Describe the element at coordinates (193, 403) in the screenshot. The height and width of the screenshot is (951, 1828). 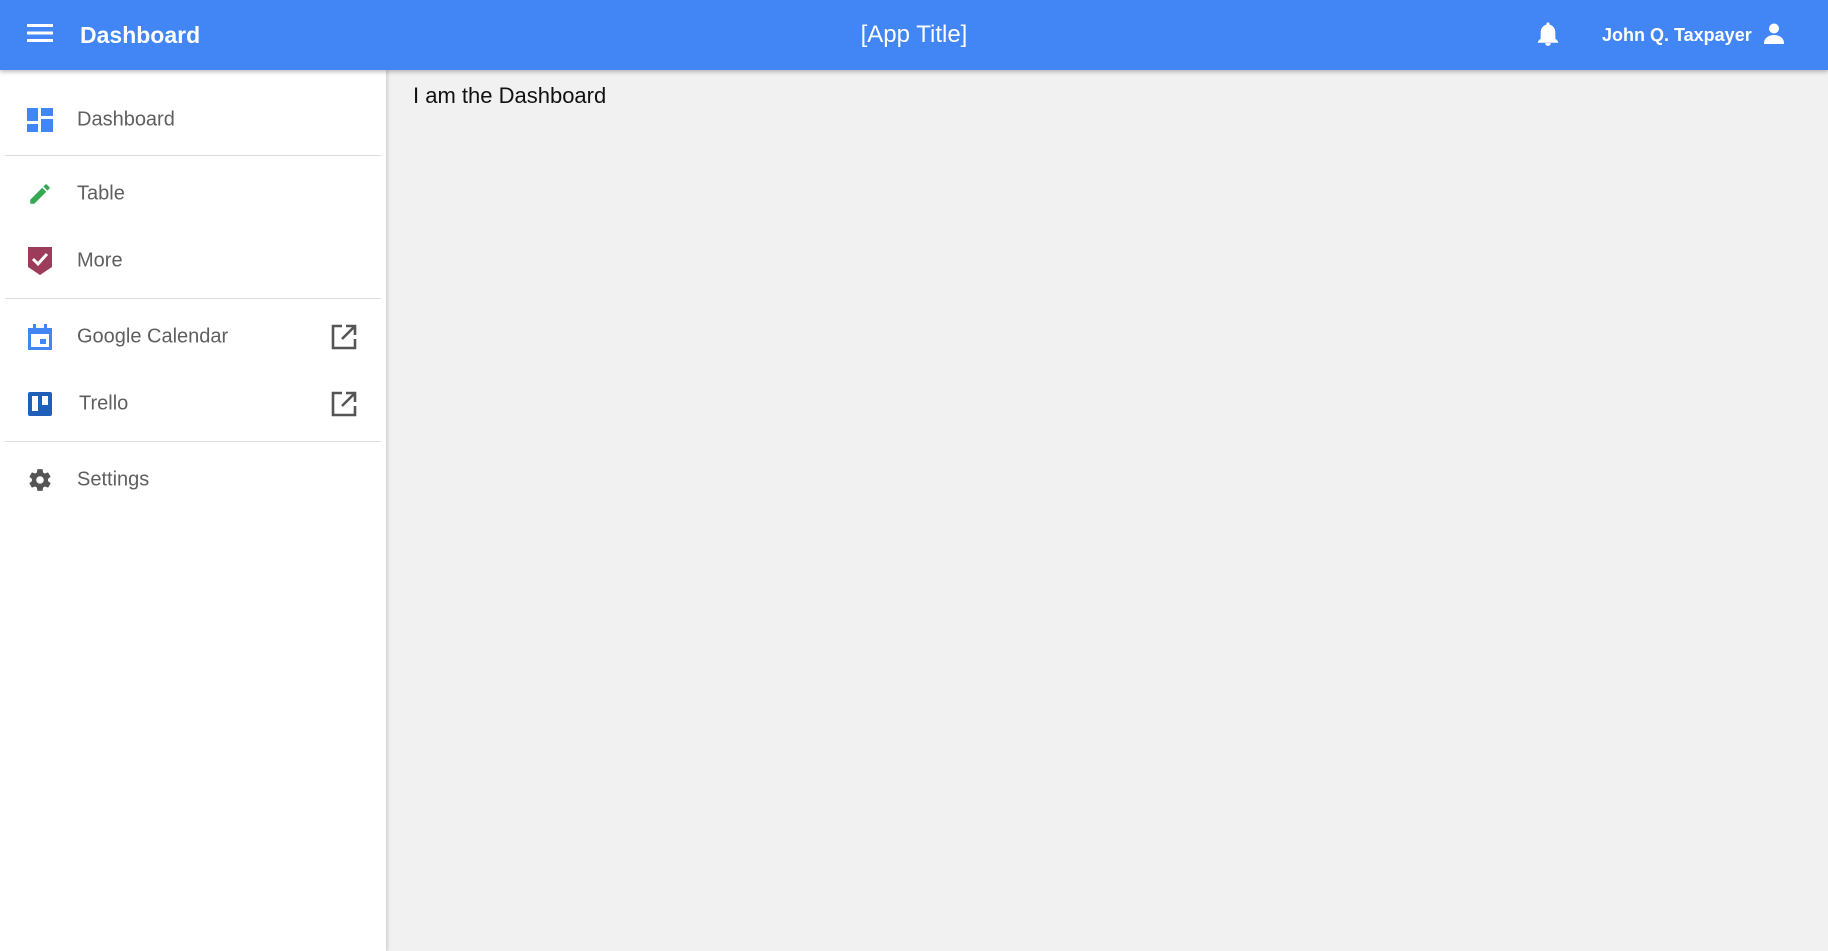
I see `sidebar-item-trello: Trello` at that location.